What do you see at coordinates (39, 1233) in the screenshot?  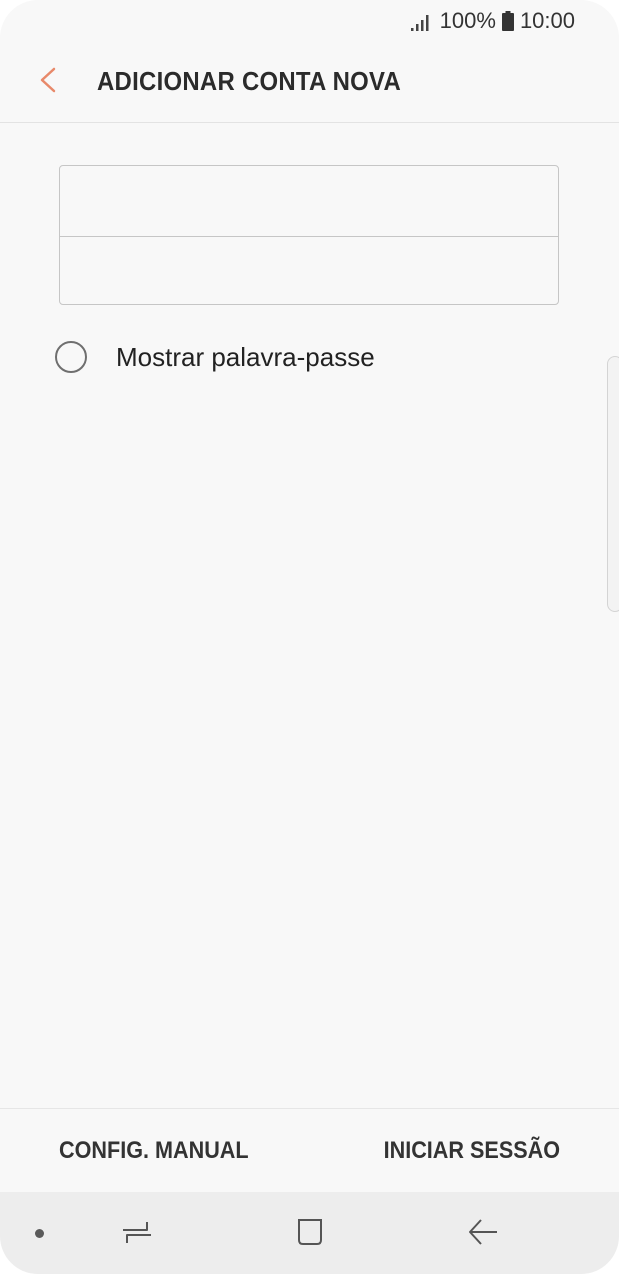 I see `nav-hide-dot` at bounding box center [39, 1233].